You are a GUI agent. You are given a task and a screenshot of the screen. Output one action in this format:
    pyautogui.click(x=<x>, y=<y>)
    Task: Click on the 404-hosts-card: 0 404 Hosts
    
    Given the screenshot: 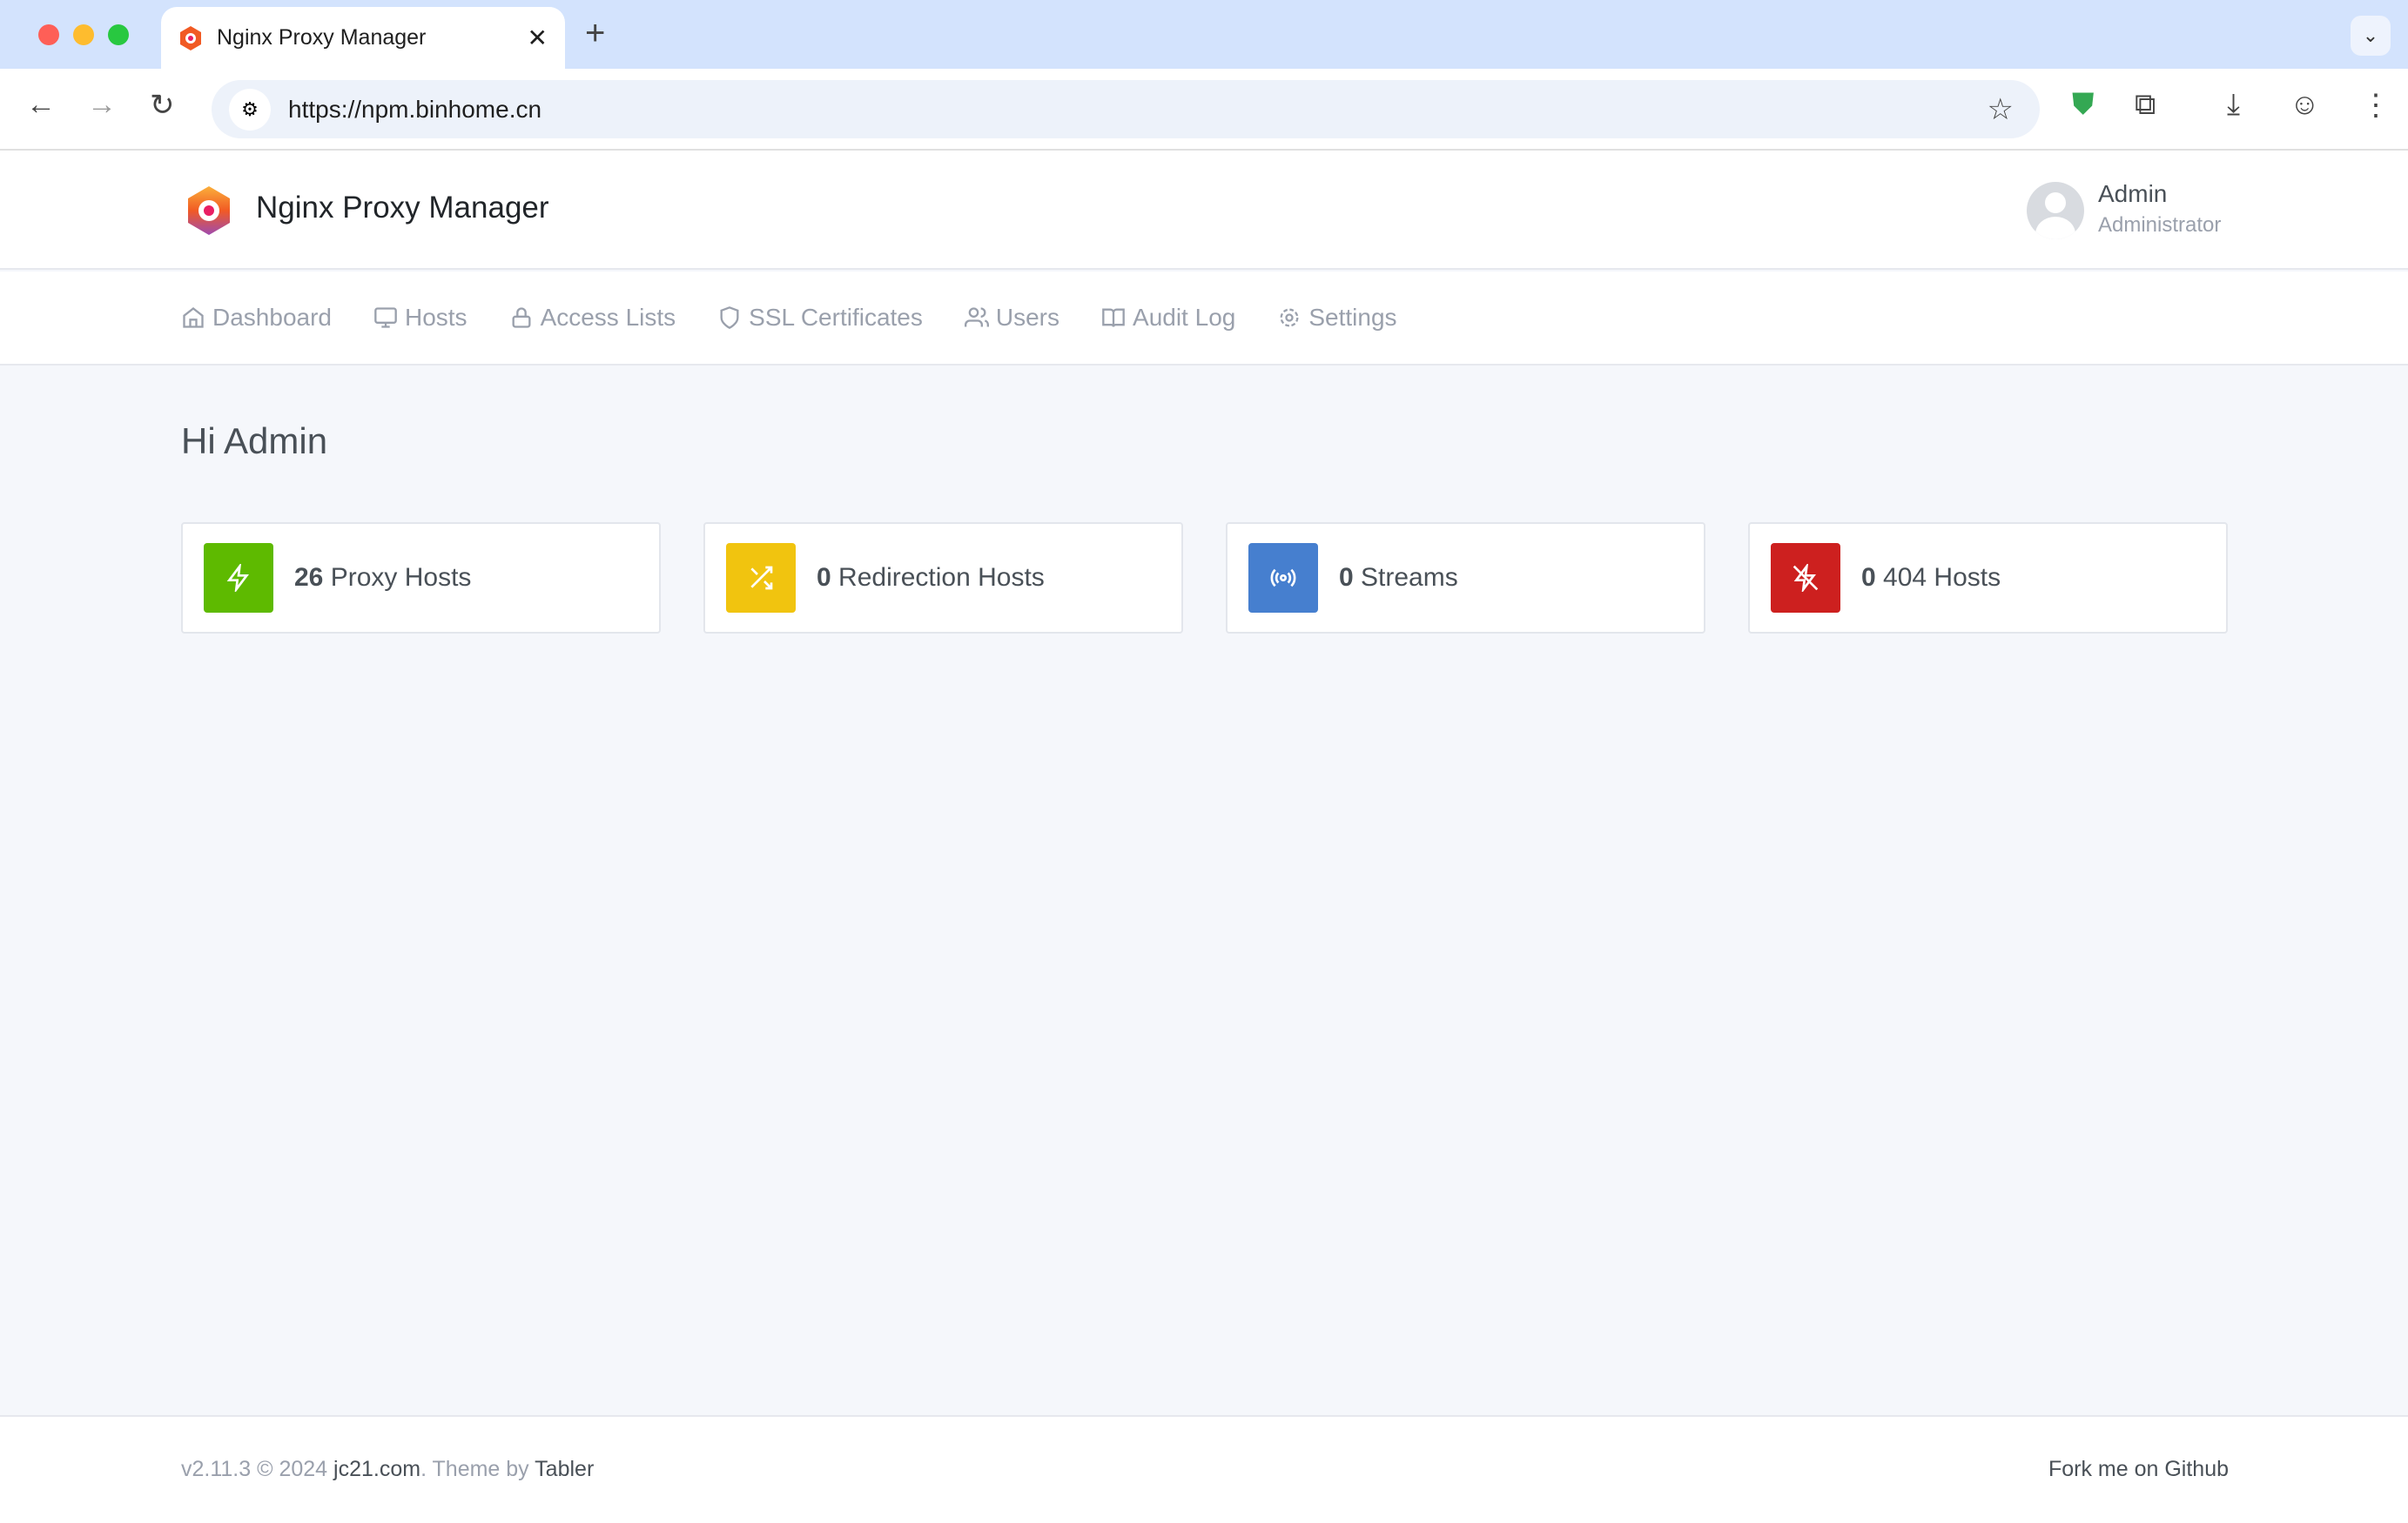 What is the action you would take?
    pyautogui.click(x=1988, y=578)
    